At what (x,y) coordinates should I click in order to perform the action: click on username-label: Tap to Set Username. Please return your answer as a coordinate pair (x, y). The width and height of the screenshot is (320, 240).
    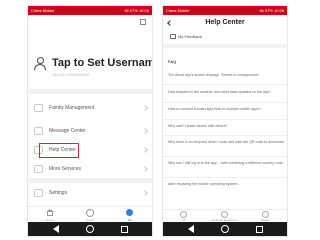
    Looking at the image, I should click on (102, 63).